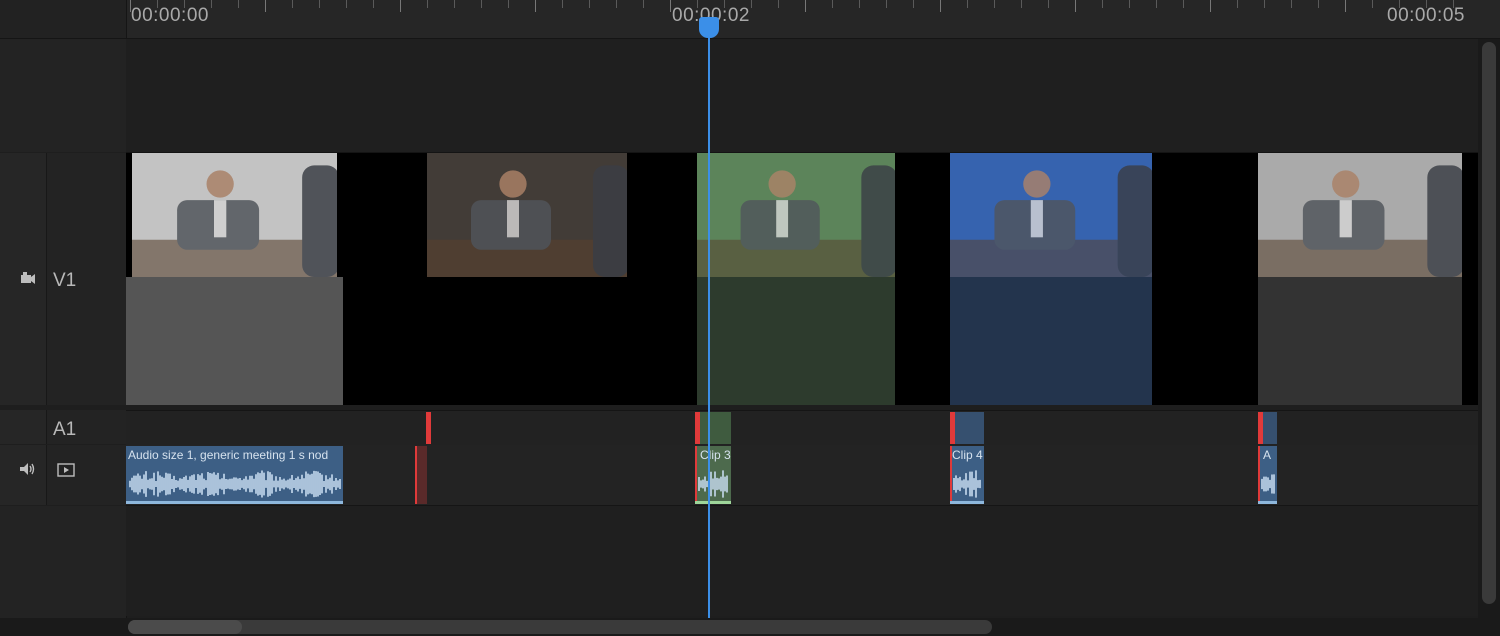 The image size is (1500, 636). I want to click on audio-clip: Clip 4, so click(967, 475).